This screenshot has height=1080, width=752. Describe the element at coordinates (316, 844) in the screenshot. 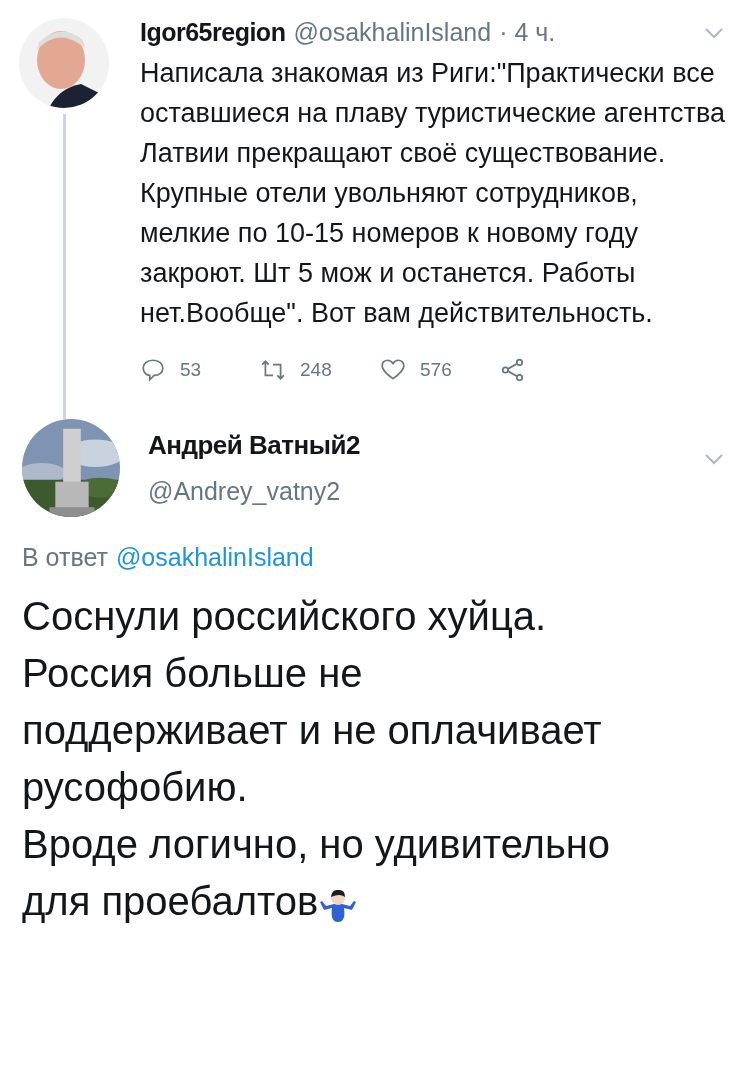

I see `reply-text: Вроде логично, но удивительно` at that location.